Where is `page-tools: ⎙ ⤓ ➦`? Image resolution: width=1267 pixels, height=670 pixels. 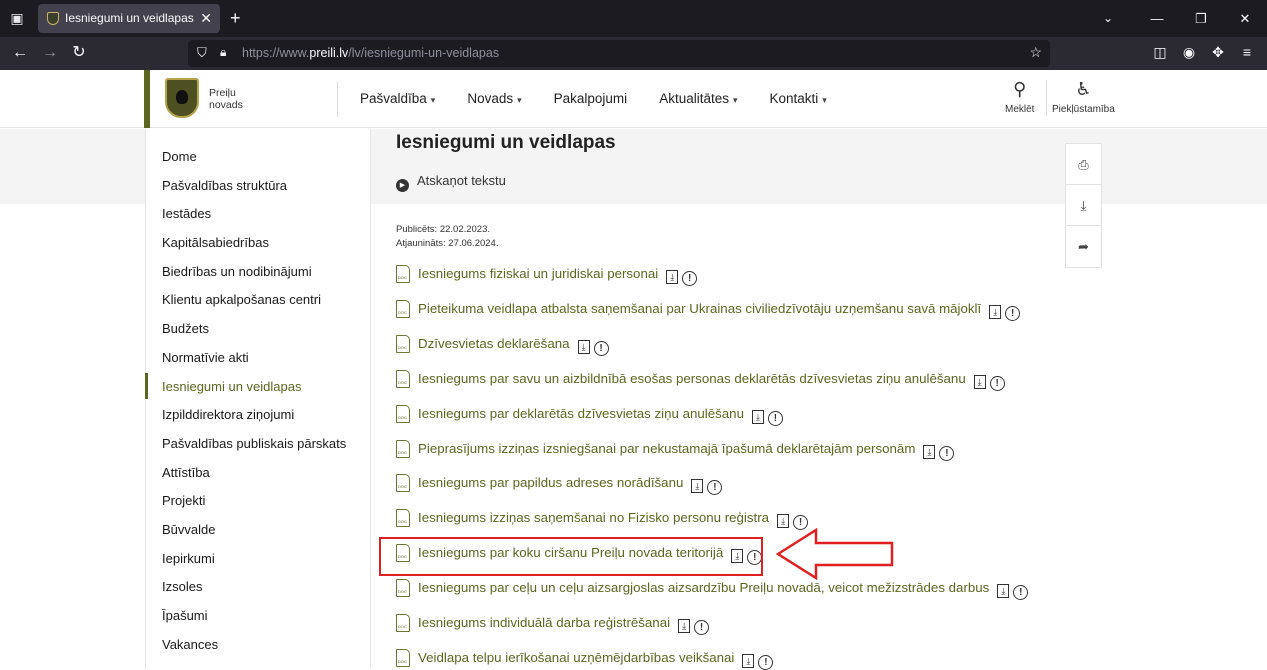 page-tools: ⎙ ⤓ ➦ is located at coordinates (1083, 205).